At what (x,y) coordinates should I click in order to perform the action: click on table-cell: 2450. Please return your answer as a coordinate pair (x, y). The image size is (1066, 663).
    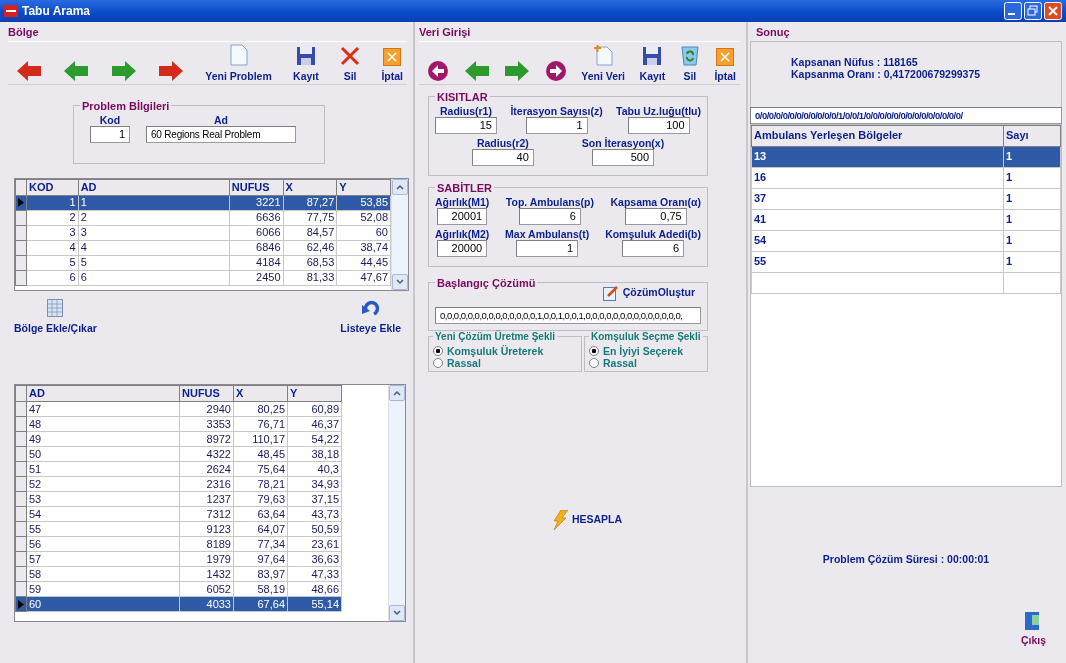
    Looking at the image, I should click on (256, 277).